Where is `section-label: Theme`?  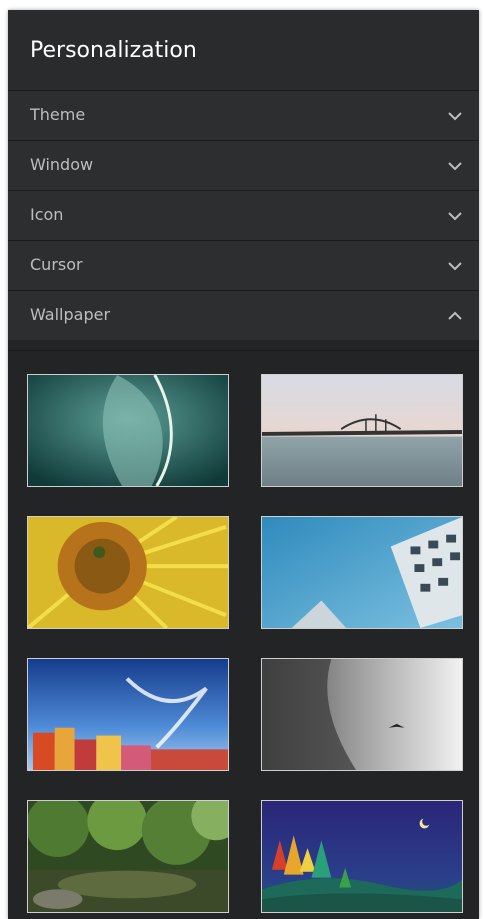
section-label: Theme is located at coordinates (58, 114).